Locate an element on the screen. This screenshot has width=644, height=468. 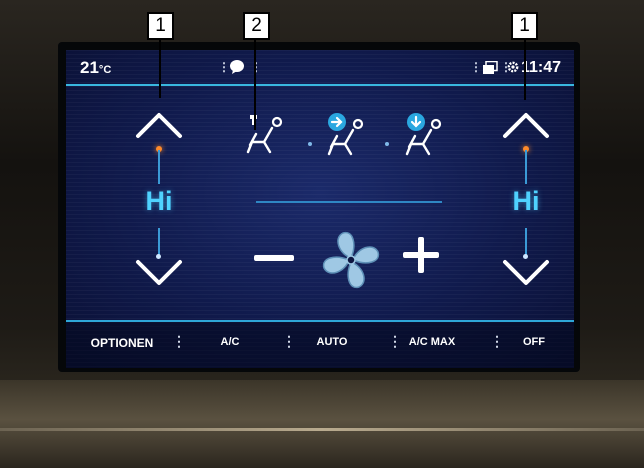
ac-button: A/C is located at coordinates (230, 342).